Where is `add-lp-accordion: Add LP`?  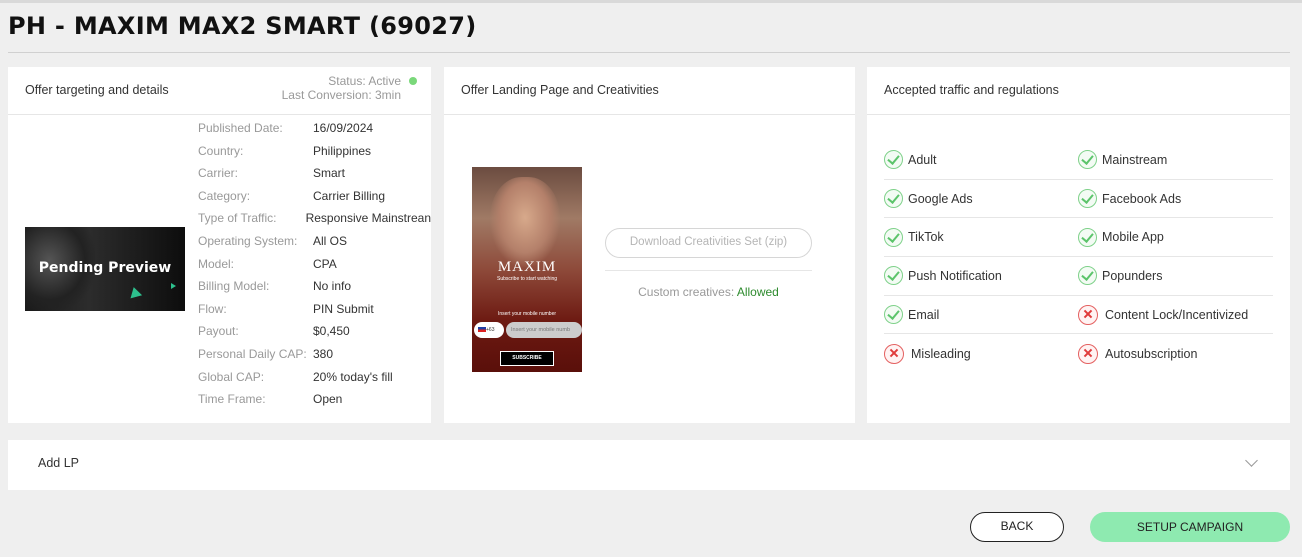 add-lp-accordion: Add LP is located at coordinates (649, 465).